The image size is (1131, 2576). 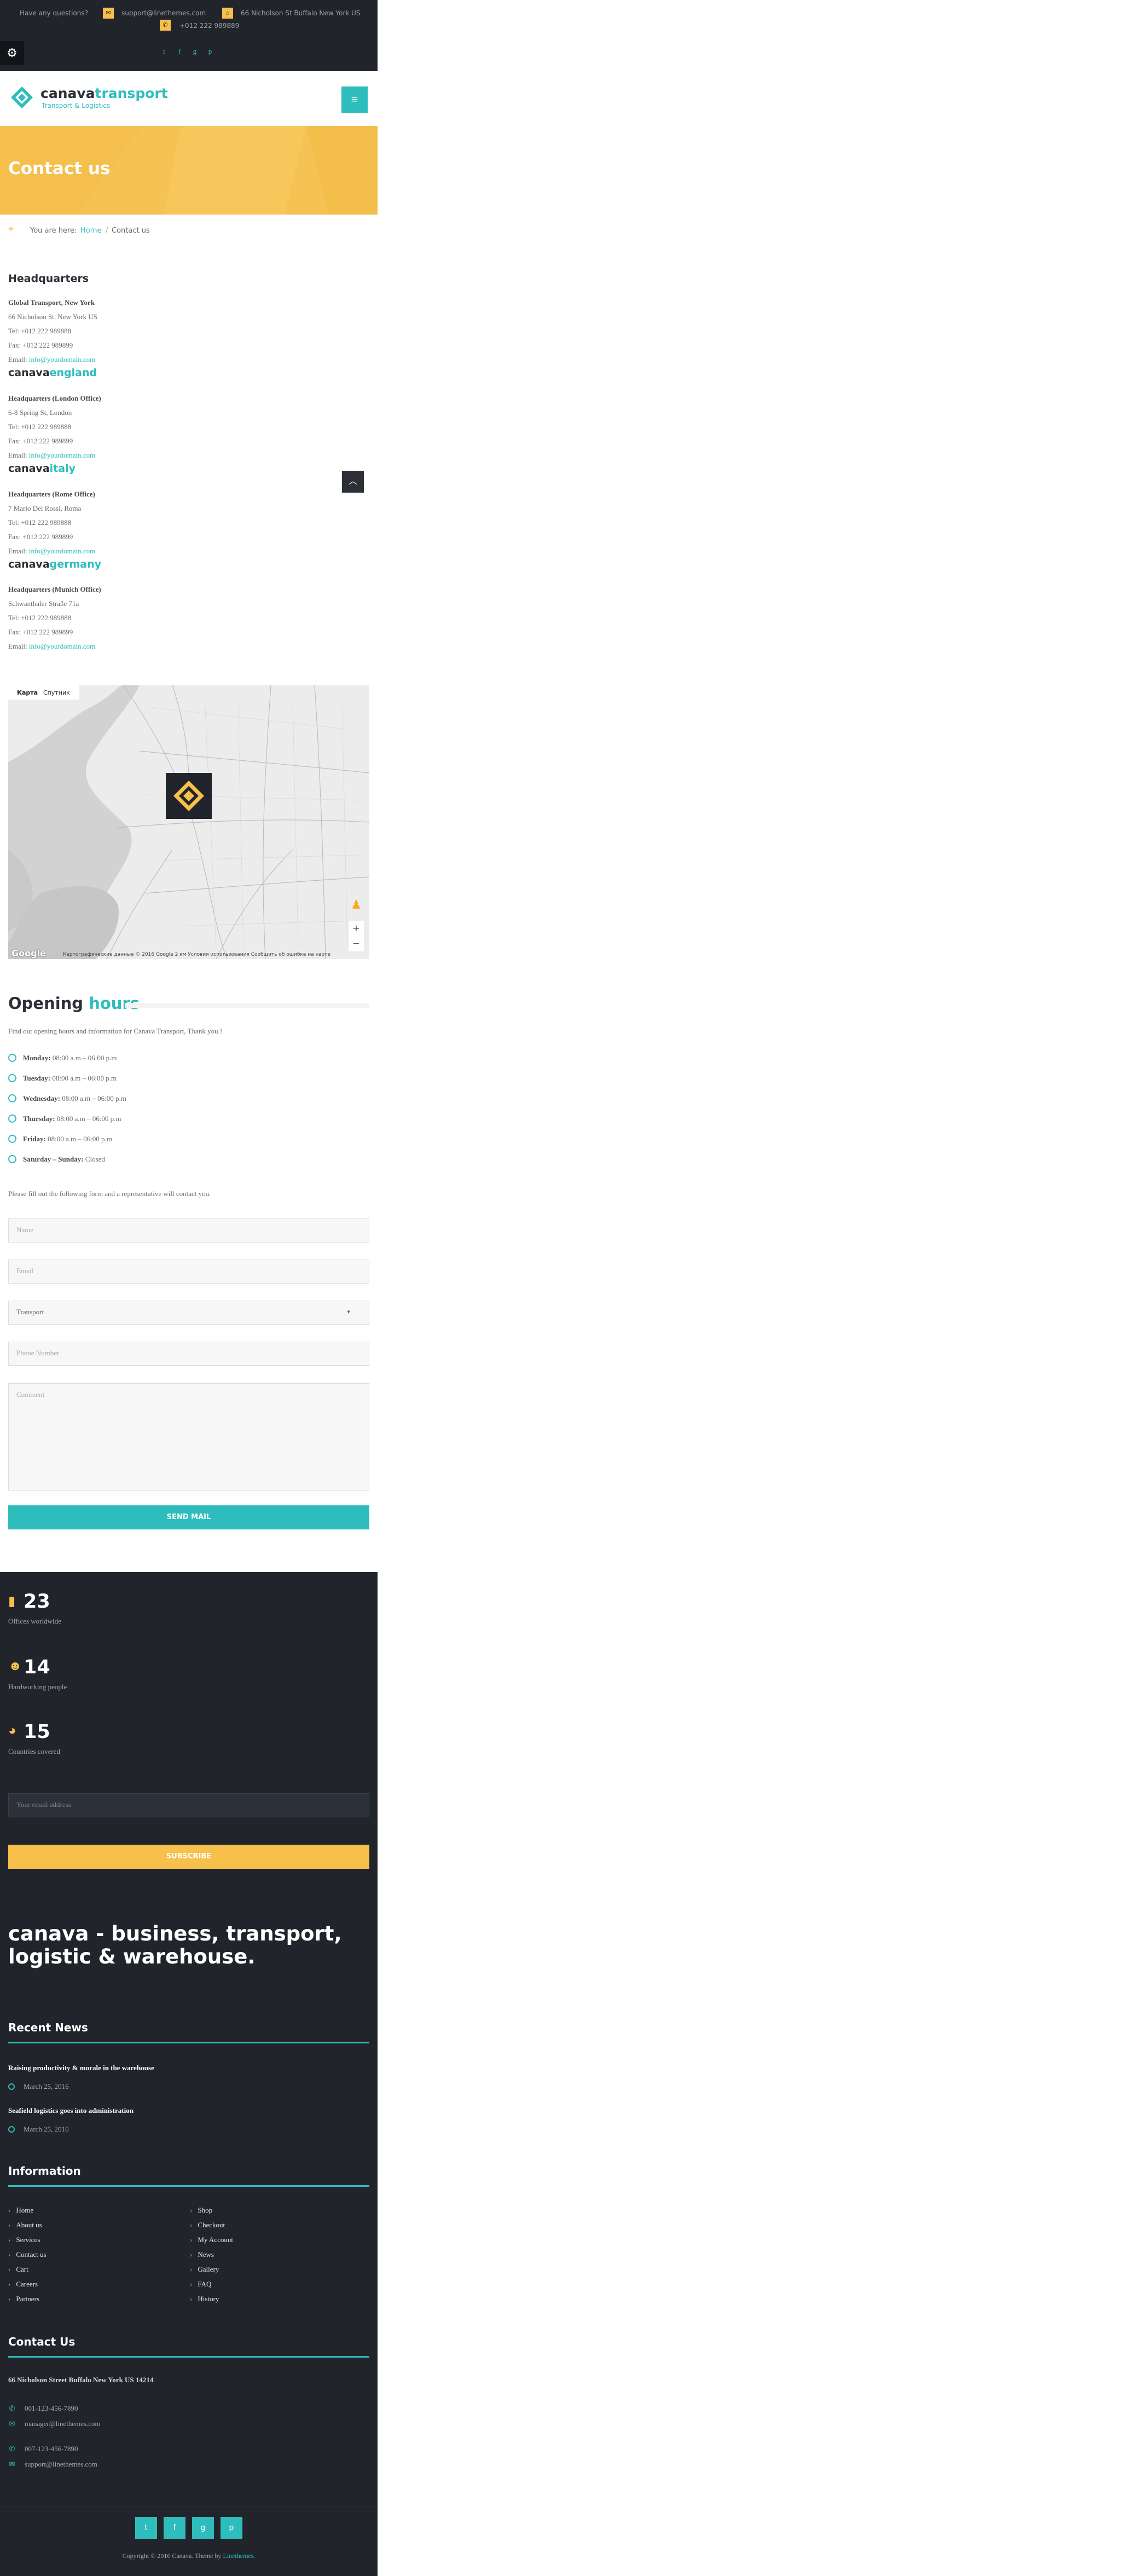 What do you see at coordinates (55, 398) in the screenshot?
I see `office-name: Headquarters (London Office)` at bounding box center [55, 398].